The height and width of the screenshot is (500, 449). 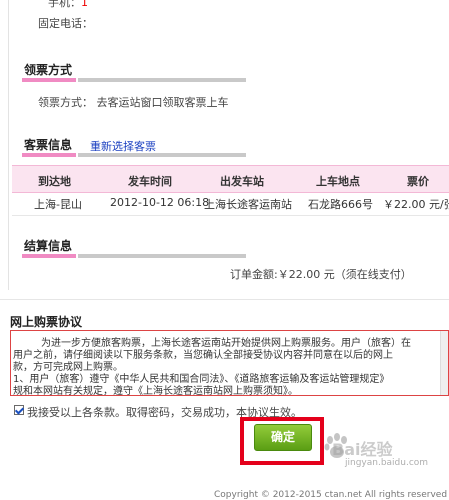 What do you see at coordinates (224, 299) in the screenshot?
I see `section-divider` at bounding box center [224, 299].